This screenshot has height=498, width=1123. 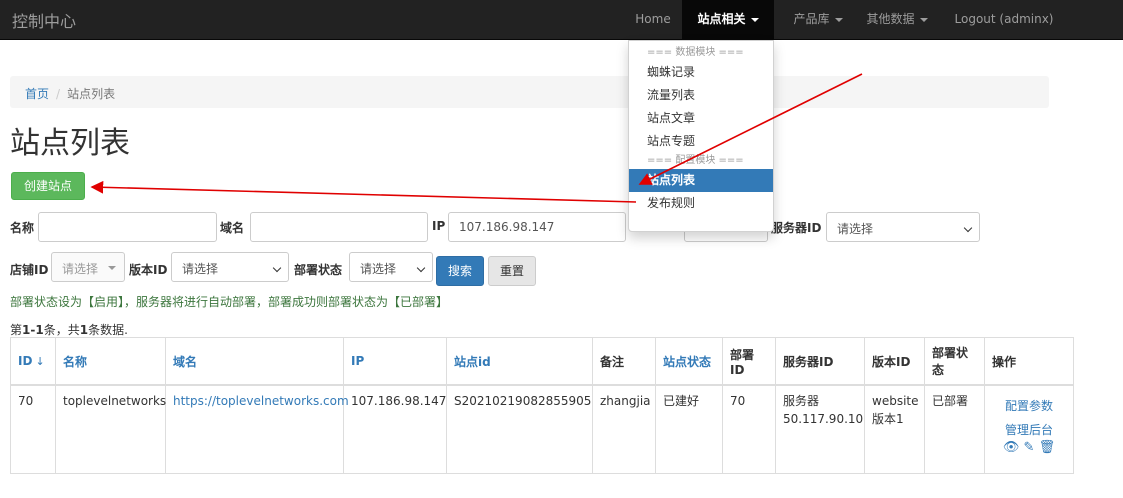 I want to click on cell-remark: zhangjia, so click(x=624, y=429).